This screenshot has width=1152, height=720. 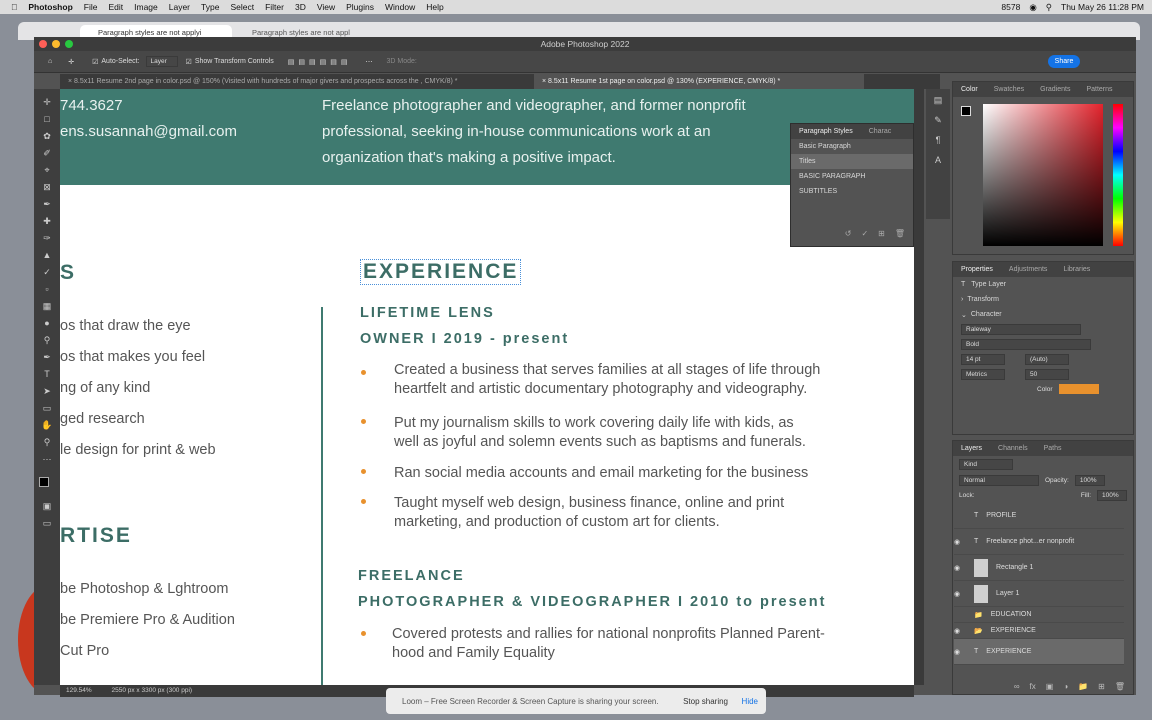 I want to click on redefine-style-icon: ✓, so click(x=864, y=233).